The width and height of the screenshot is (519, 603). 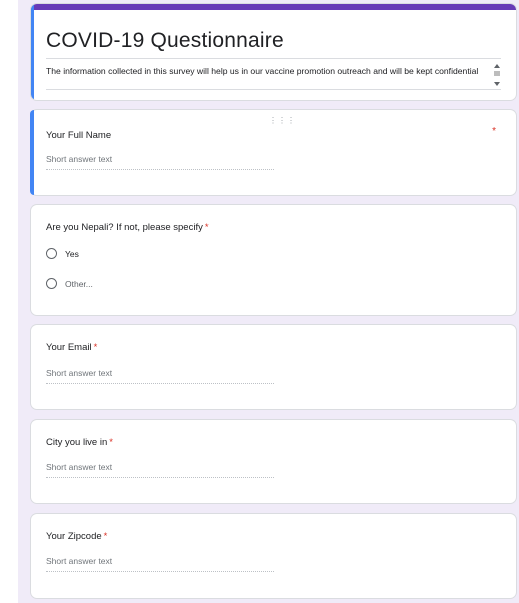 What do you see at coordinates (69, 347) in the screenshot?
I see `question-title: Your Email` at bounding box center [69, 347].